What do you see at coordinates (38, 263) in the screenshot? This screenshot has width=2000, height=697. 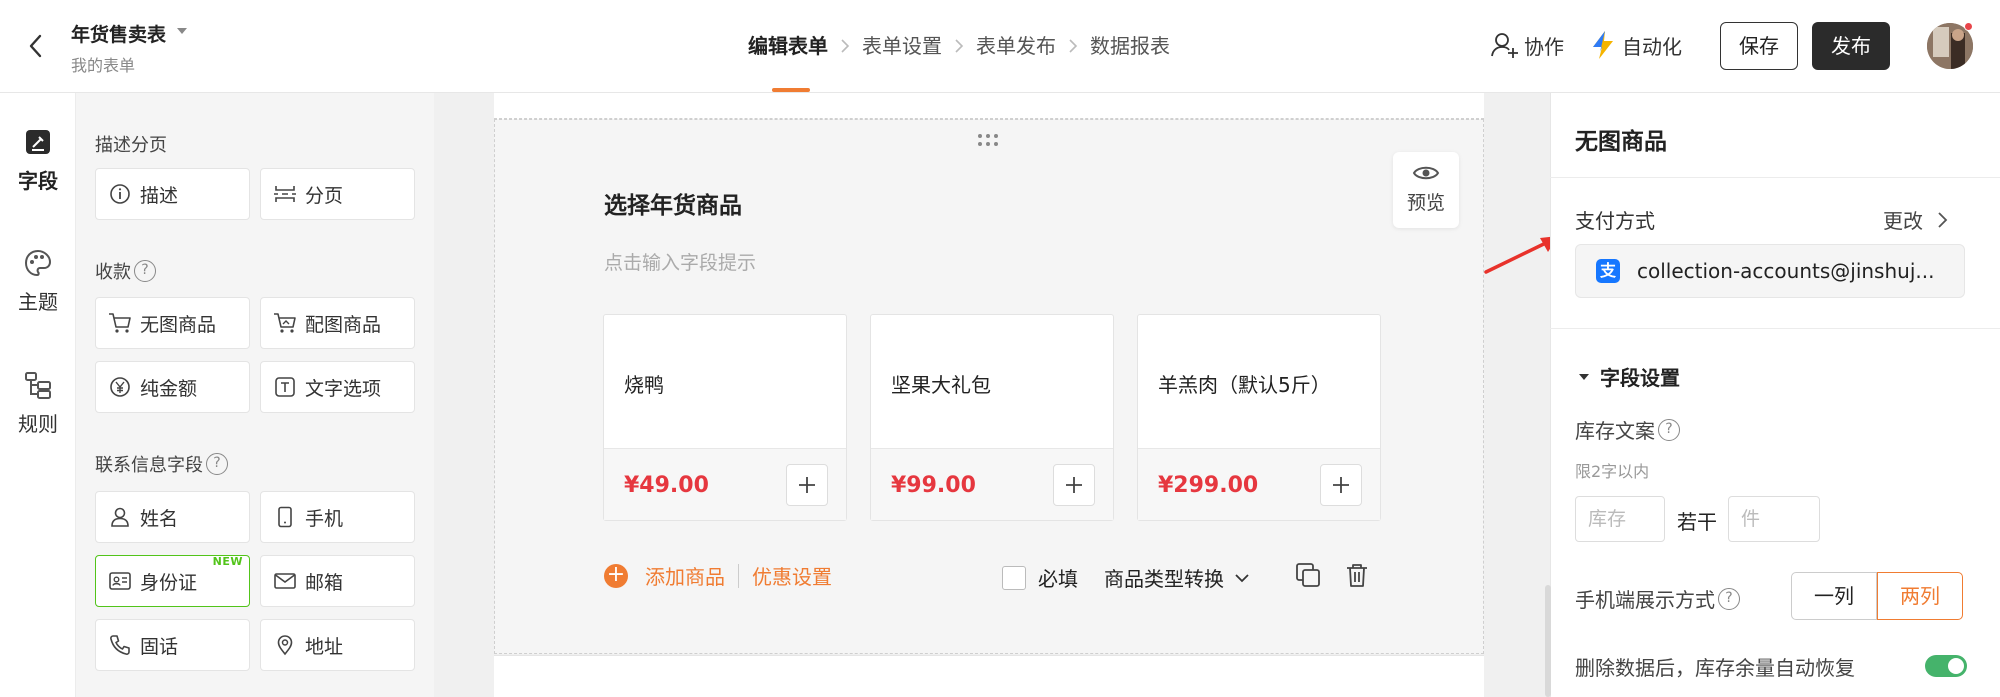 I see `palette-icon` at bounding box center [38, 263].